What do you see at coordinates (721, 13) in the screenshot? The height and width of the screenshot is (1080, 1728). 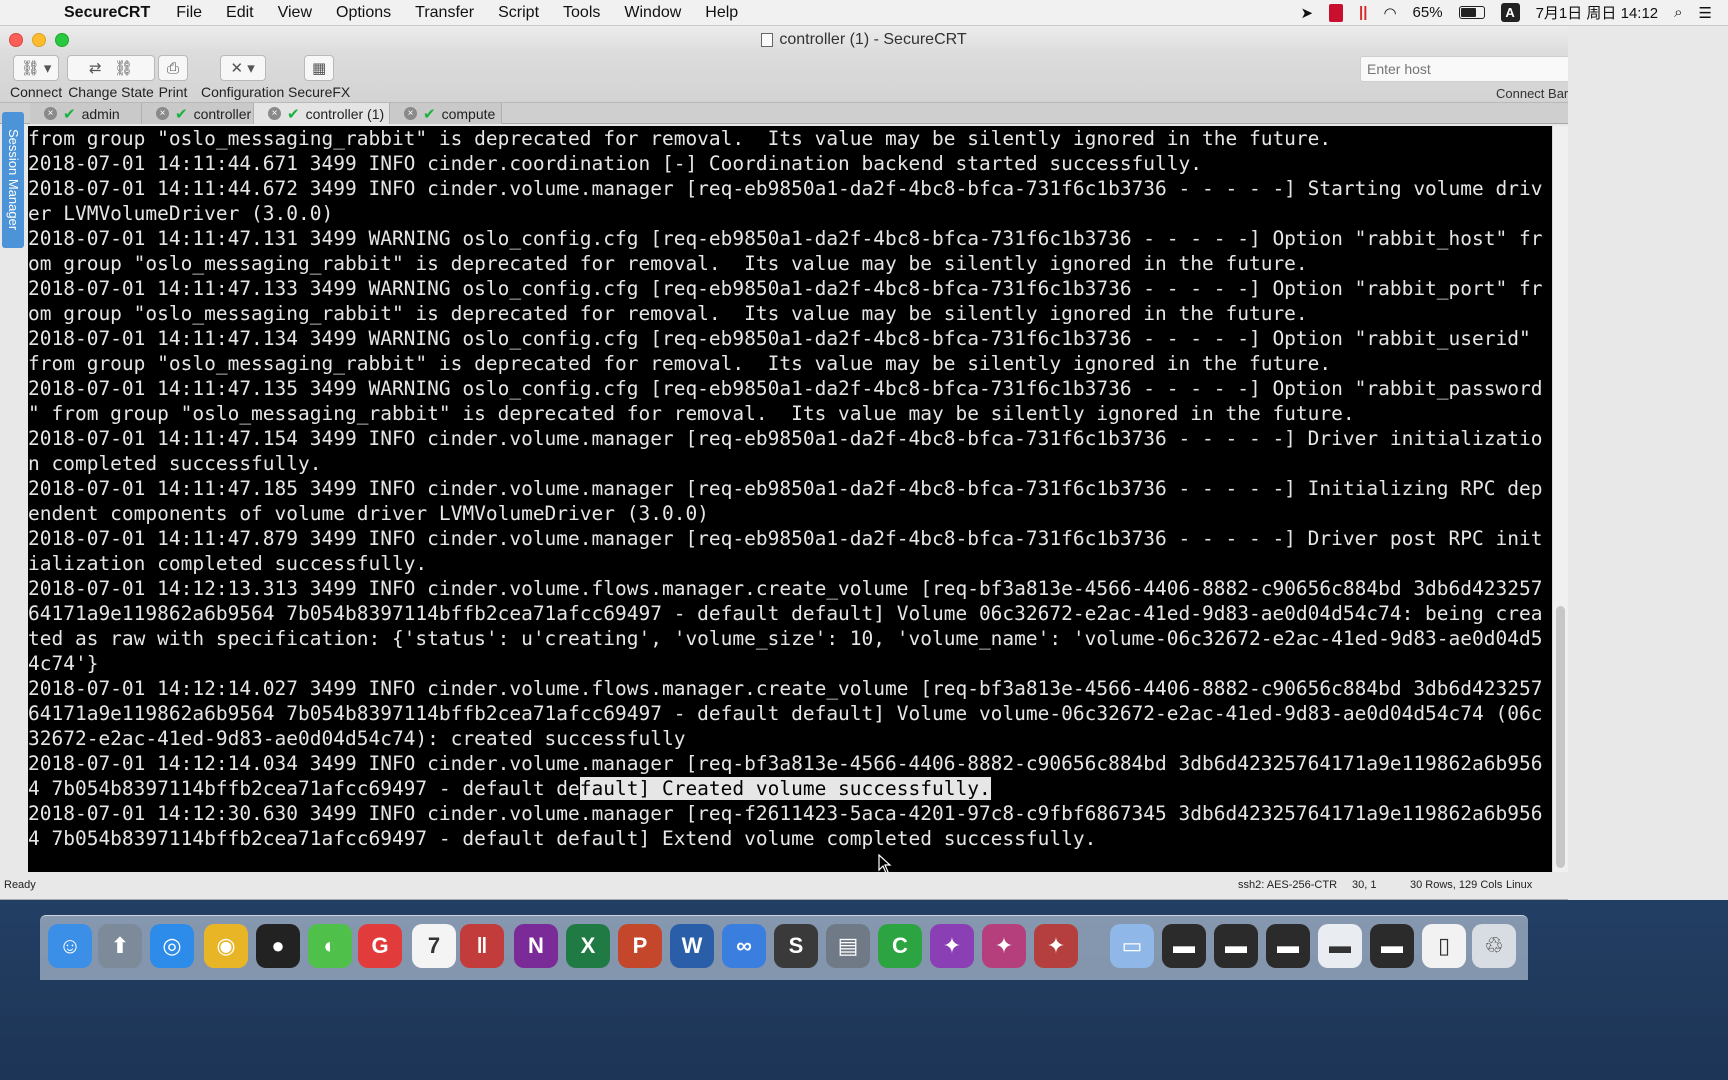 I see `menu-help: Help` at bounding box center [721, 13].